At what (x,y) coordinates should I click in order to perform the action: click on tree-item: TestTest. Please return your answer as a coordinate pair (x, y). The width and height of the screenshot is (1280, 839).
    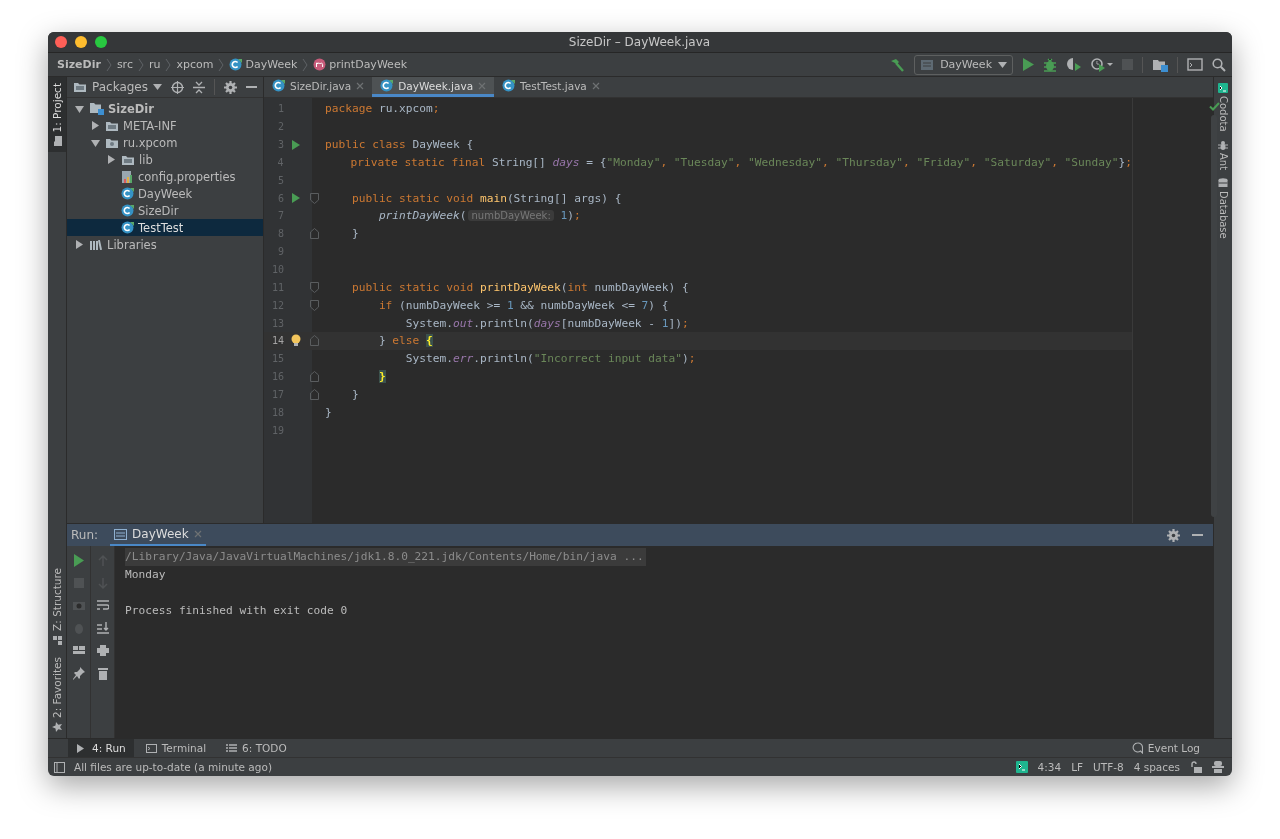
    Looking at the image, I should click on (165, 227).